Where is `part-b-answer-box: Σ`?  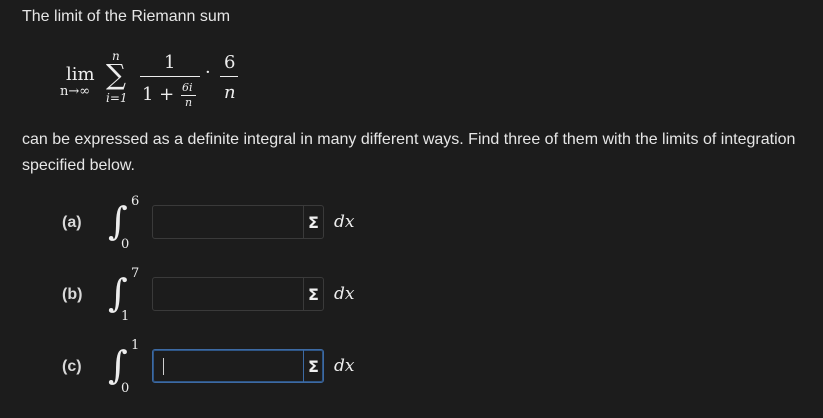
part-b-answer-box: Σ is located at coordinates (238, 294).